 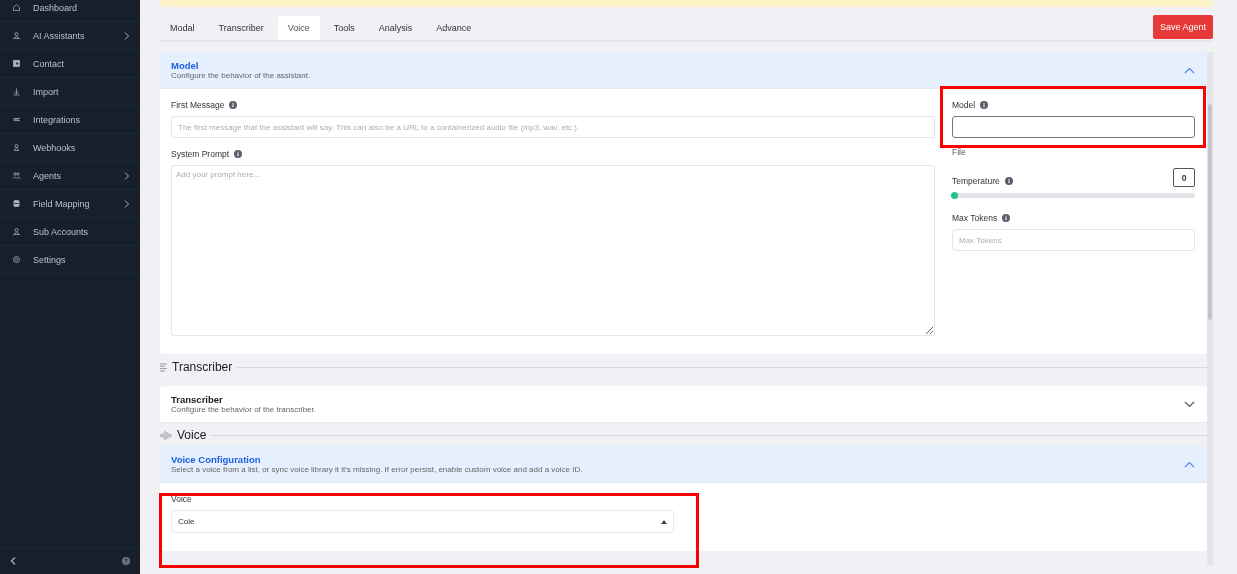 What do you see at coordinates (16, 147) in the screenshot?
I see `webhook-icon` at bounding box center [16, 147].